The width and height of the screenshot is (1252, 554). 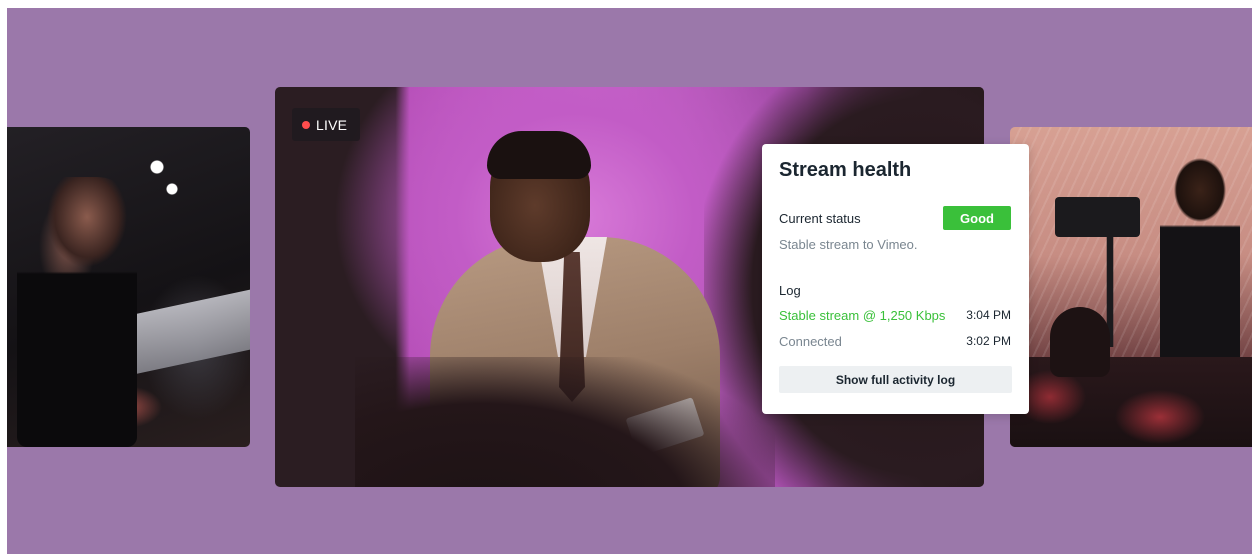 I want to click on camera-operator-photo, so click(x=1131, y=287).